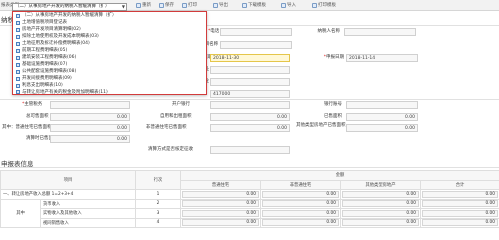 This screenshot has height=240, width=499. Describe the element at coordinates (382, 117) in the screenshot. I see `sold-area-field: 0.00` at that location.